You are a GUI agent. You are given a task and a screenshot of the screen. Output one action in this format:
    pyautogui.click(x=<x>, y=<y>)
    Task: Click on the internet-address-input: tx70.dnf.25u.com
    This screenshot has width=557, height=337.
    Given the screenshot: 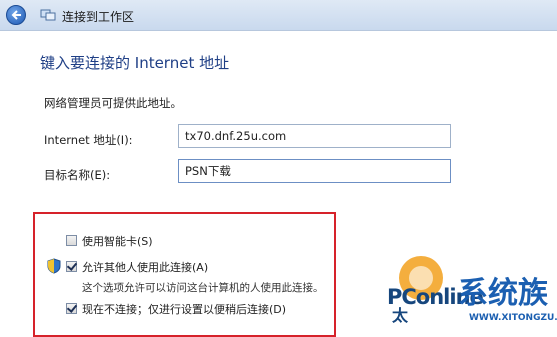 What is the action you would take?
    pyautogui.click(x=314, y=136)
    